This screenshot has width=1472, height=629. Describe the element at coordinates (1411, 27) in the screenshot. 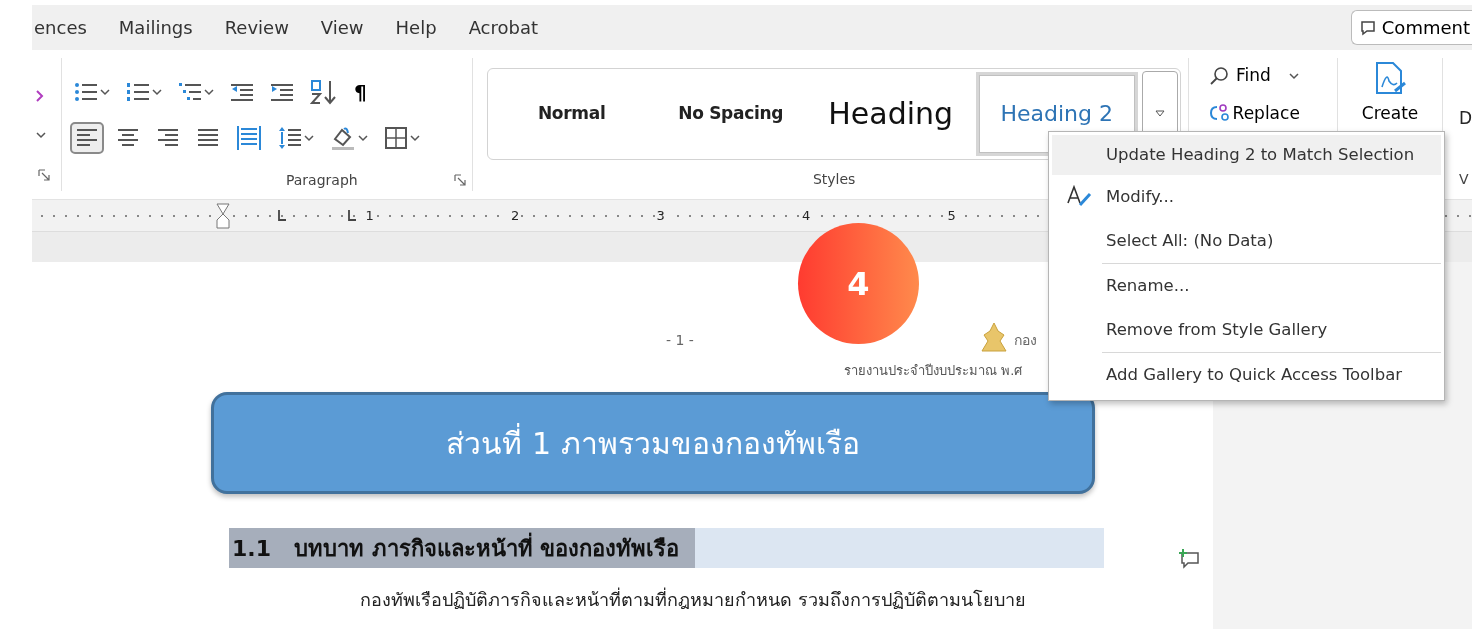

I see `comments-button: Comment` at that location.